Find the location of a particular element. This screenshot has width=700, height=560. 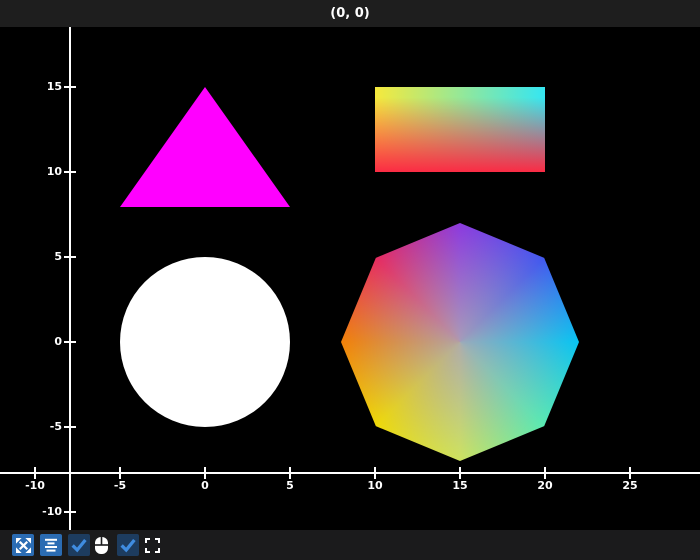

x-axis-line is located at coordinates (350, 473).